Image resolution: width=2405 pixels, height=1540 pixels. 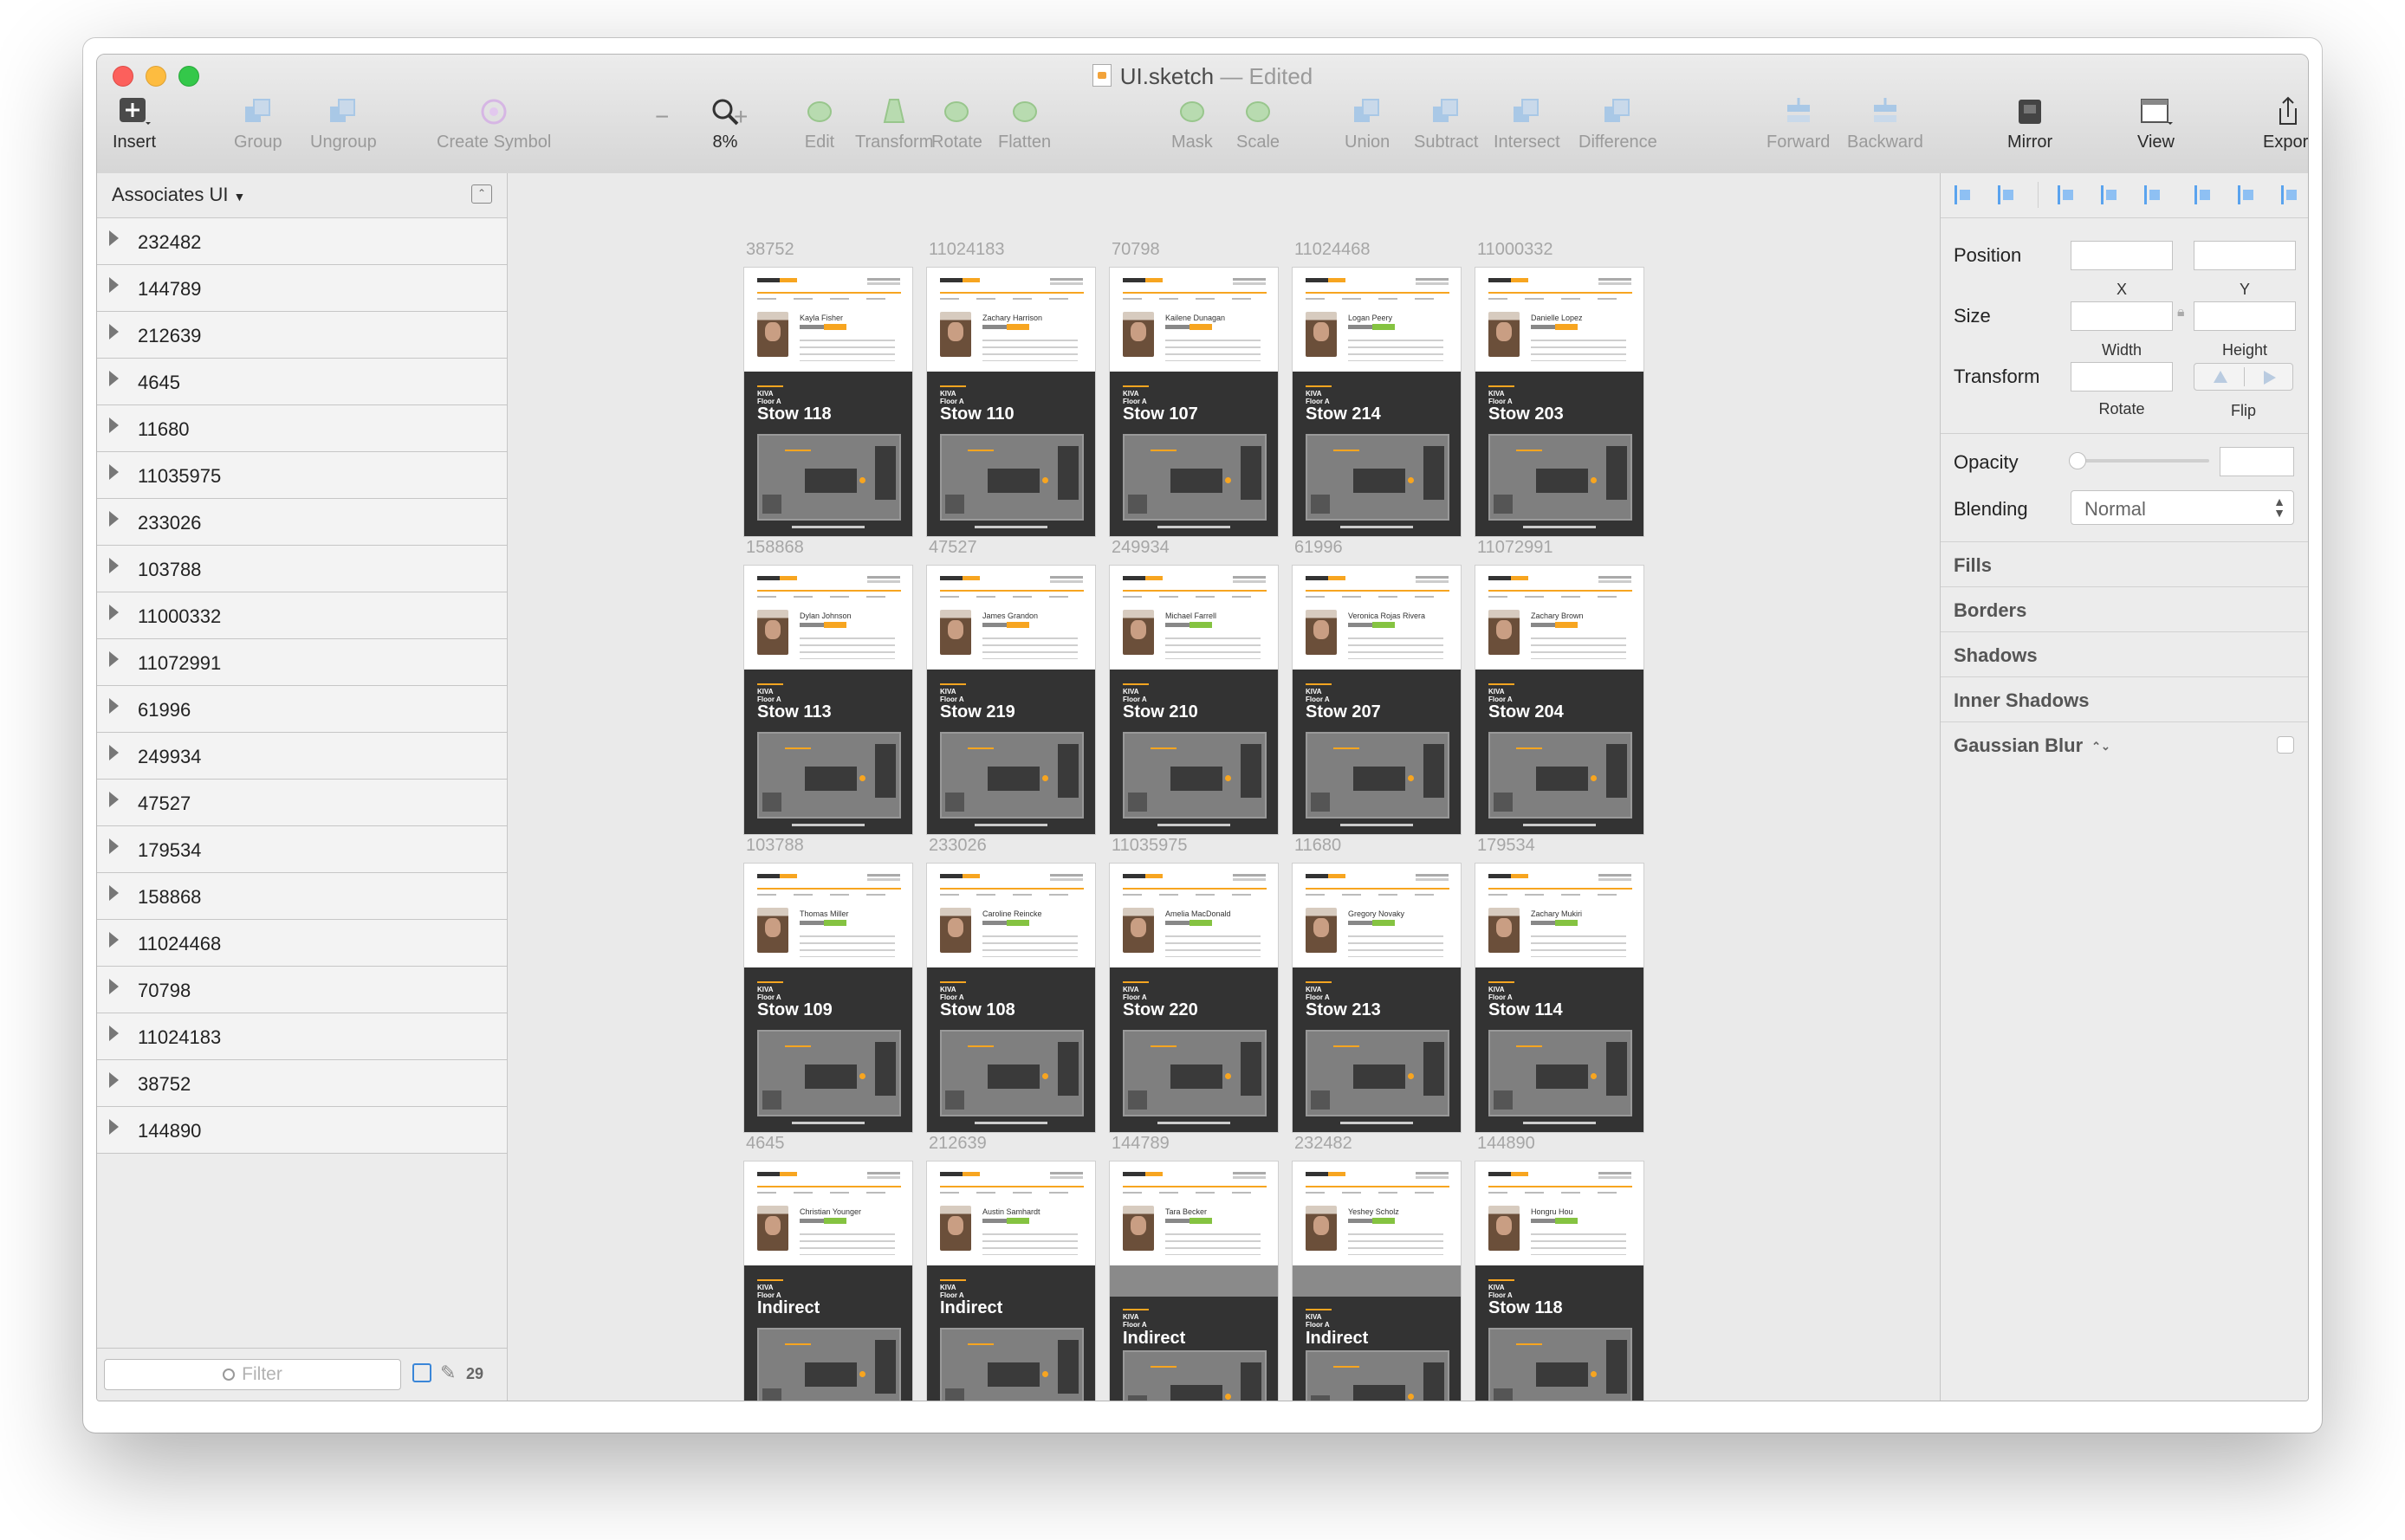 I want to click on opacity-slider, so click(x=2140, y=461).